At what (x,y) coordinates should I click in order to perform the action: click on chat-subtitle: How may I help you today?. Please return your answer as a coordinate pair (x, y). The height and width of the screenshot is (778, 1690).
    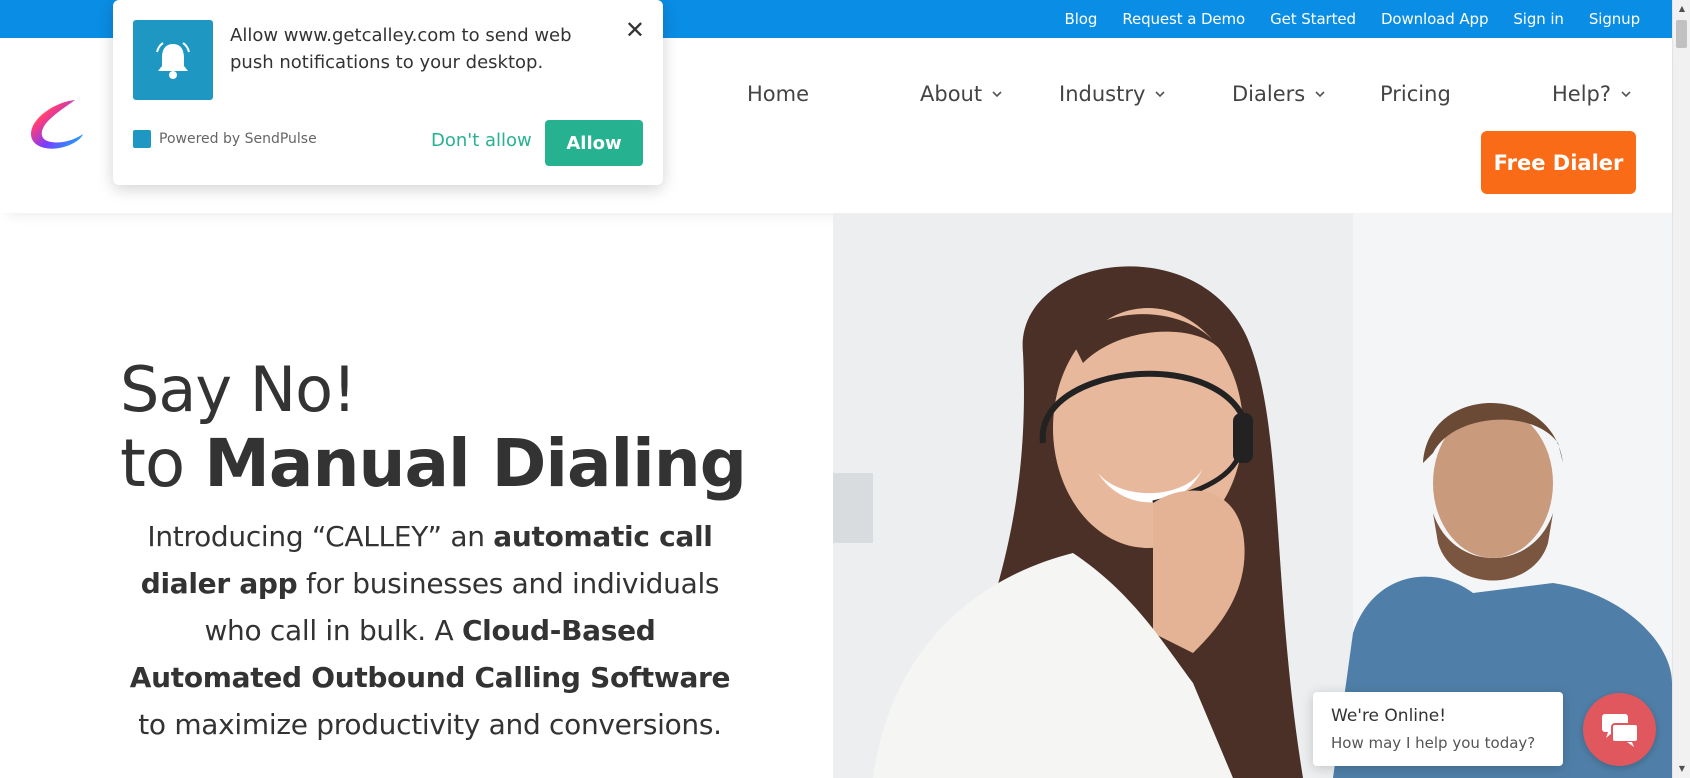
    Looking at the image, I should click on (1433, 743).